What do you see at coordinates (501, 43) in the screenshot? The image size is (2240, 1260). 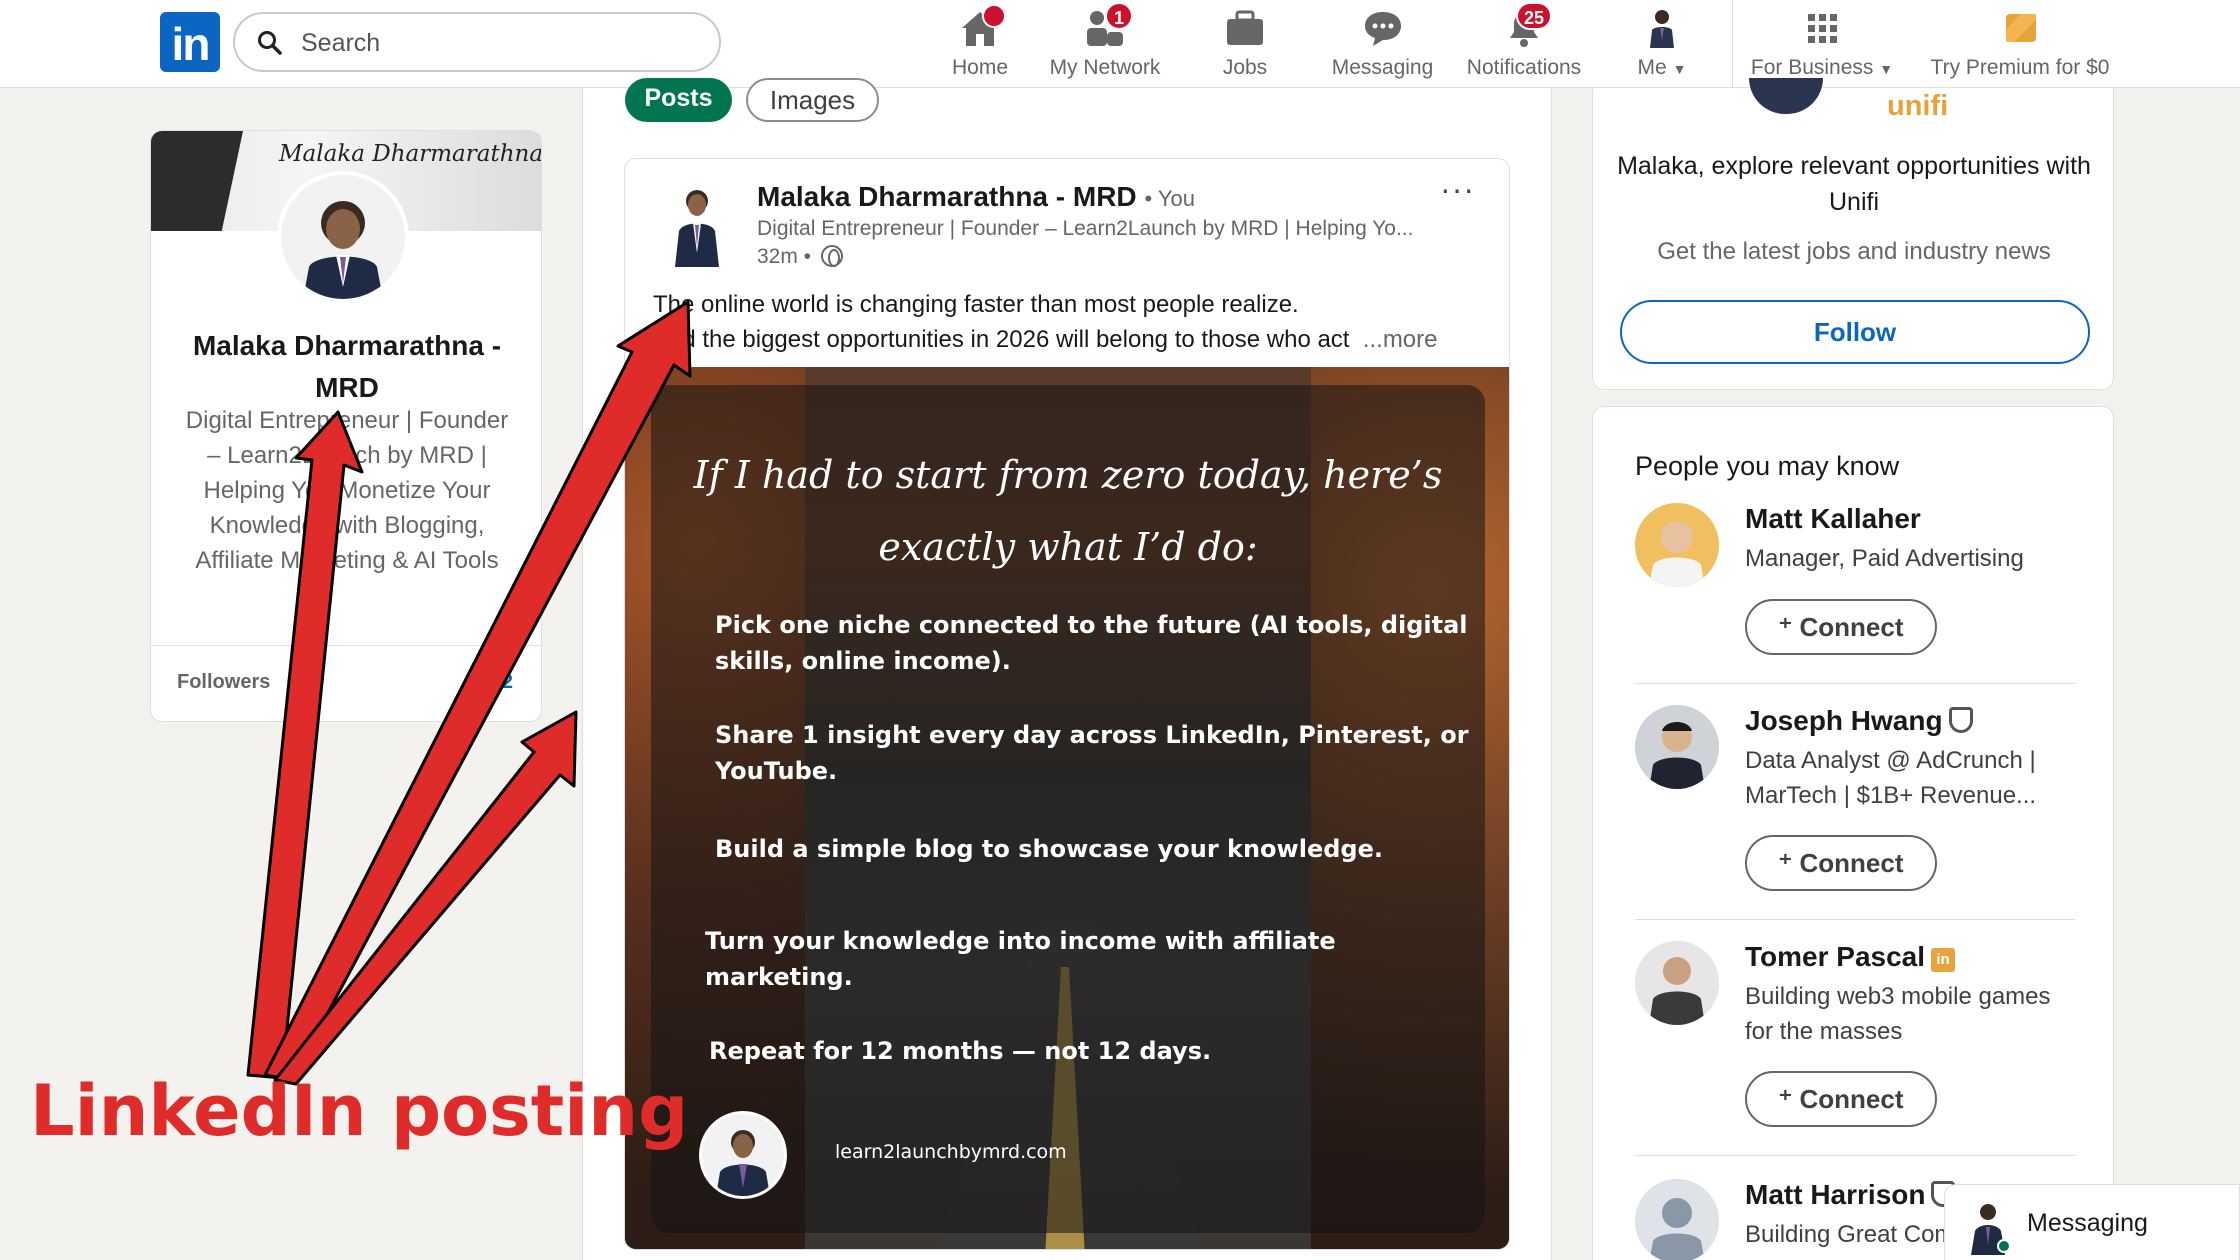 I see `search-input` at bounding box center [501, 43].